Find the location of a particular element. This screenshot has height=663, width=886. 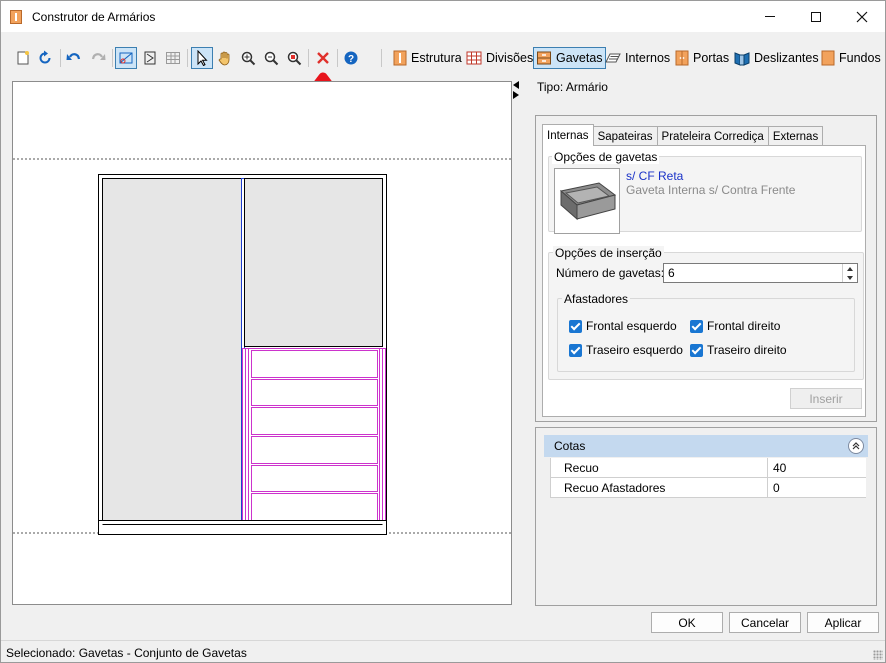

cotas-header: Cotas is located at coordinates (706, 446).